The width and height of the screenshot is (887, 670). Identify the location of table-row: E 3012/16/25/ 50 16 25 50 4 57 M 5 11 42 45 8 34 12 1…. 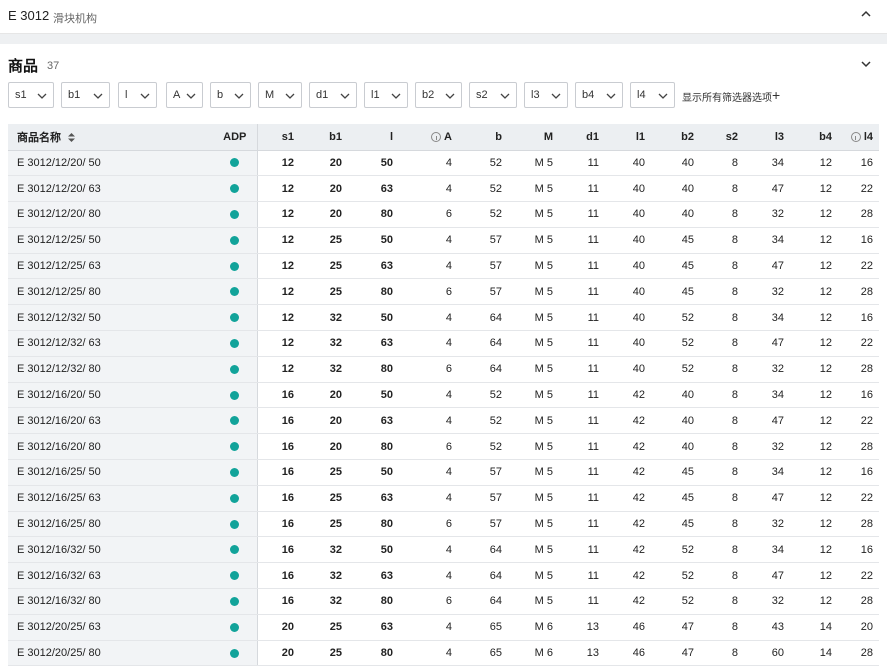
(443, 472).